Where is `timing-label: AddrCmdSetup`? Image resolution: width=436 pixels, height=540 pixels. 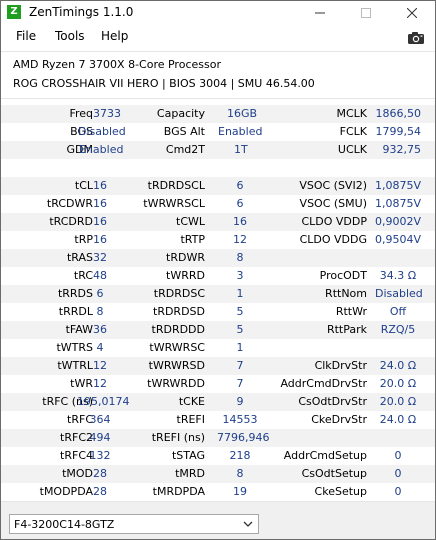 timing-label: AddrCmdSetup is located at coordinates (325, 455).